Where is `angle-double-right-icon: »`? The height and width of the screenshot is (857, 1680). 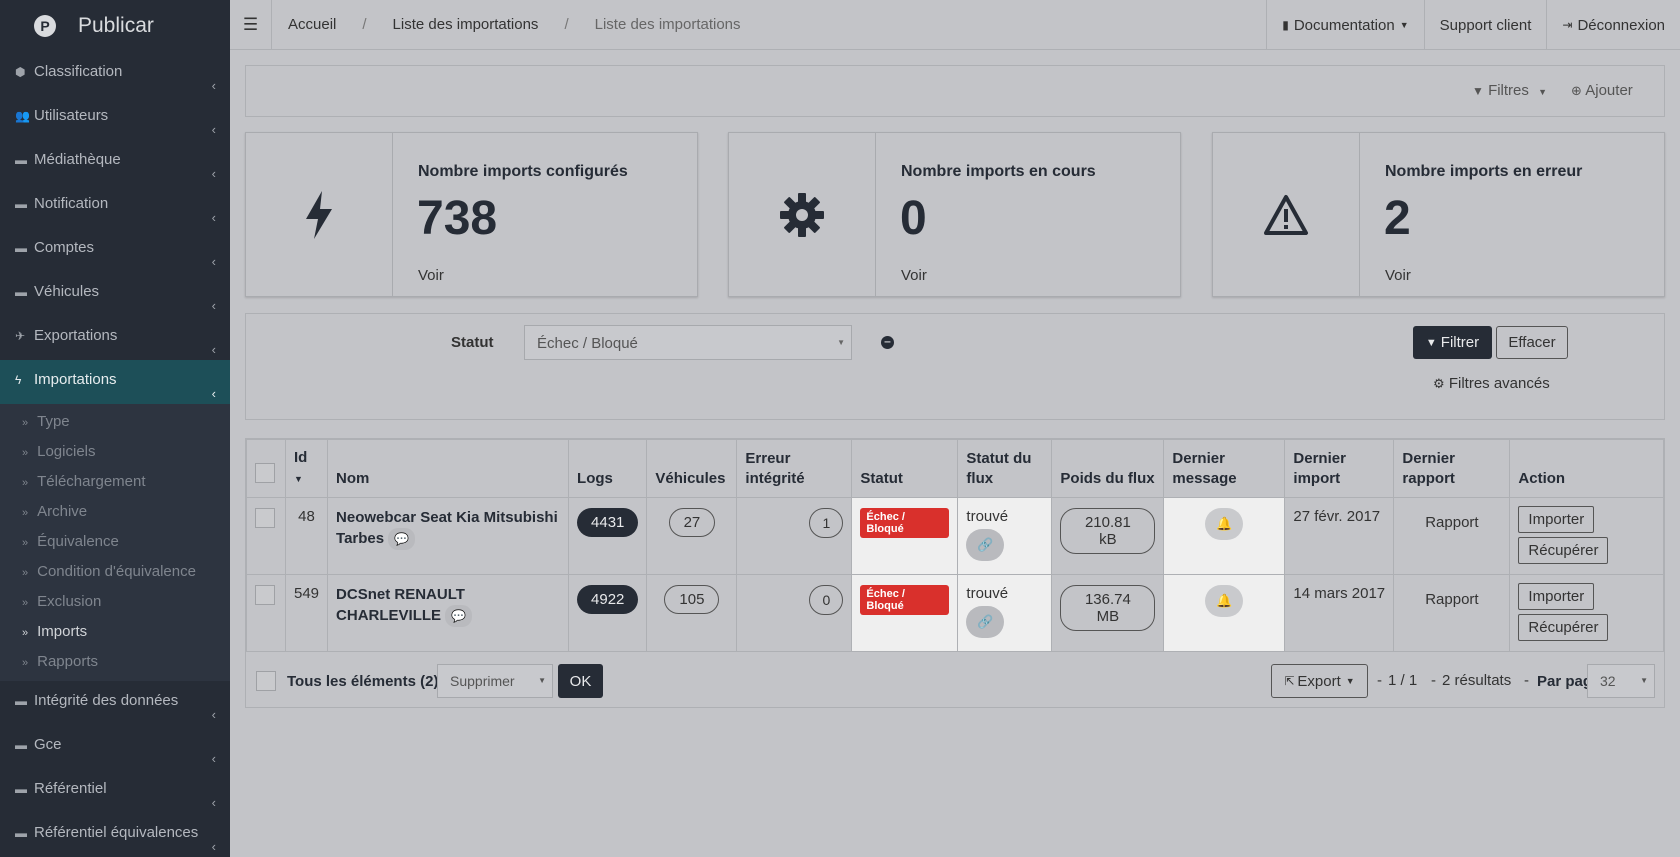
angle-double-right-icon: » is located at coordinates (25, 543).